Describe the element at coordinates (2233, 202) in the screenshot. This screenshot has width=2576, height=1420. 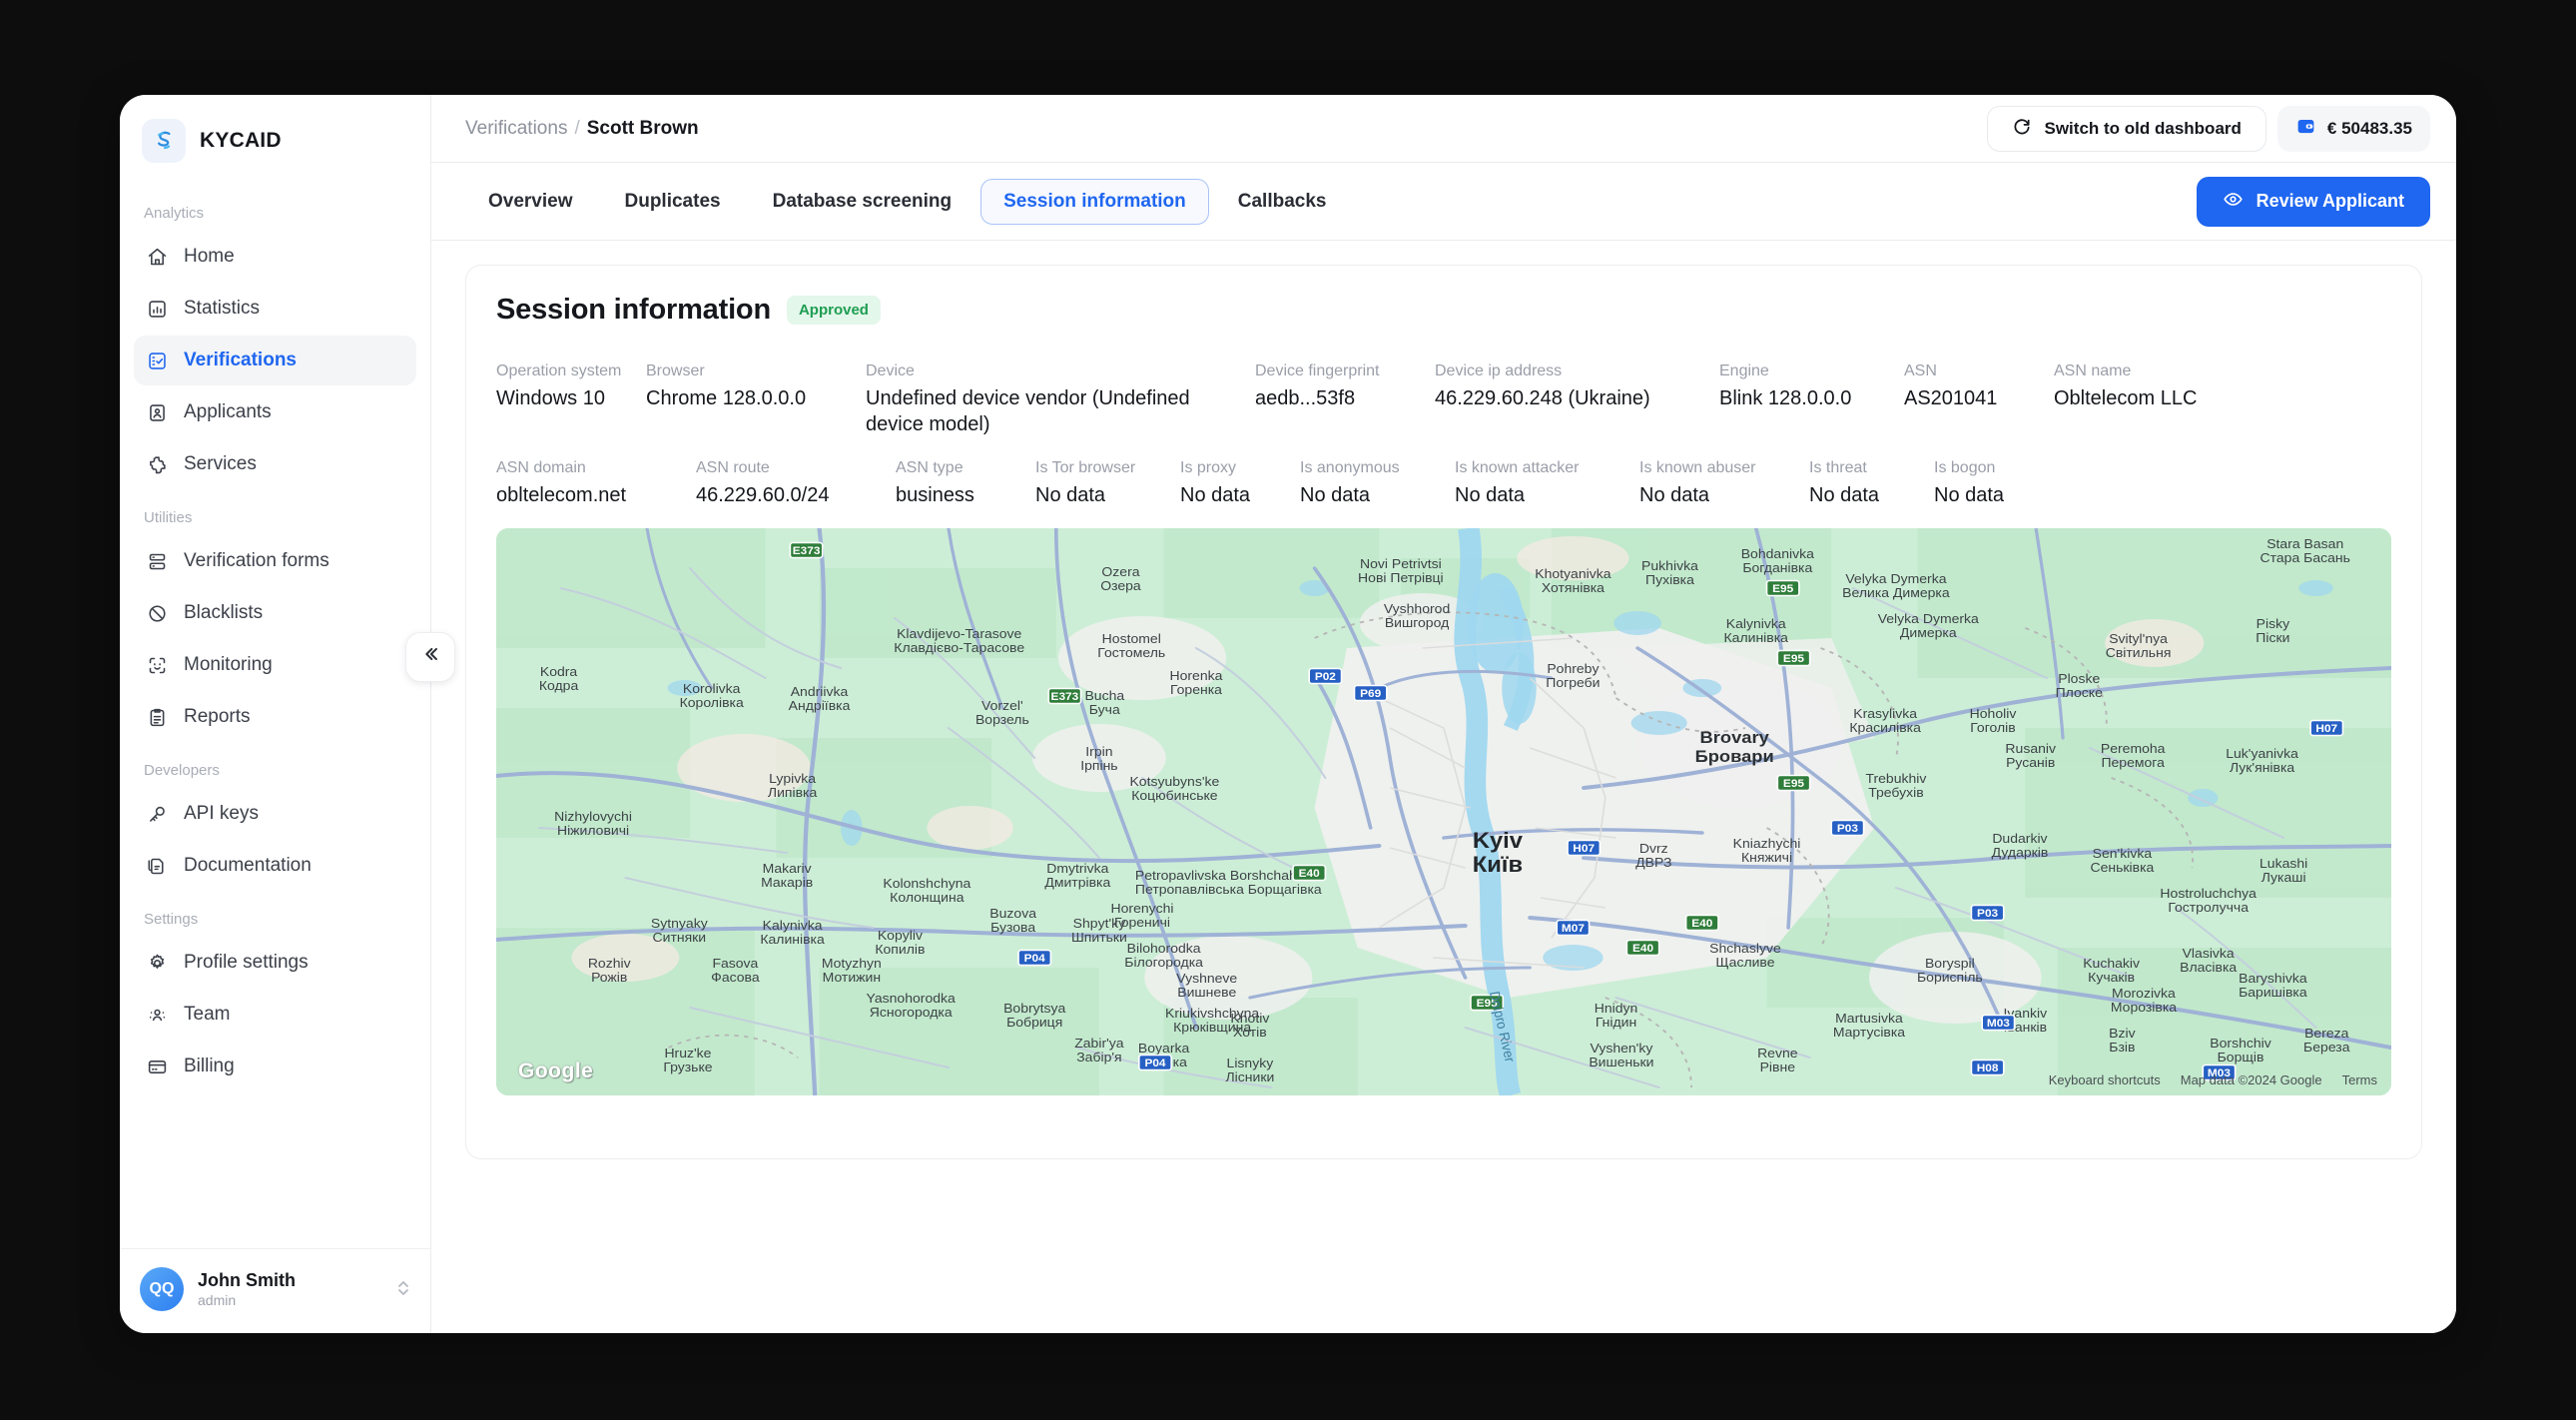
I see `eye-icon` at that location.